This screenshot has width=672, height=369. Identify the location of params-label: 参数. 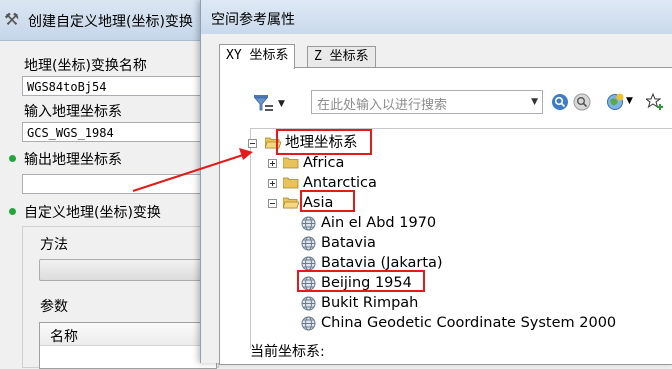
(54, 307).